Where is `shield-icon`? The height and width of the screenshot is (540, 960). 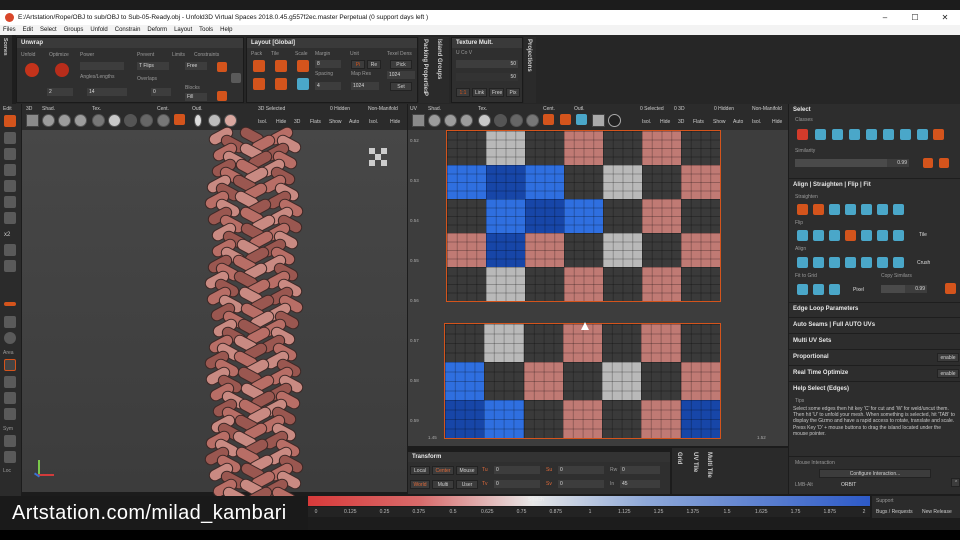 shield-icon is located at coordinates (10, 266).